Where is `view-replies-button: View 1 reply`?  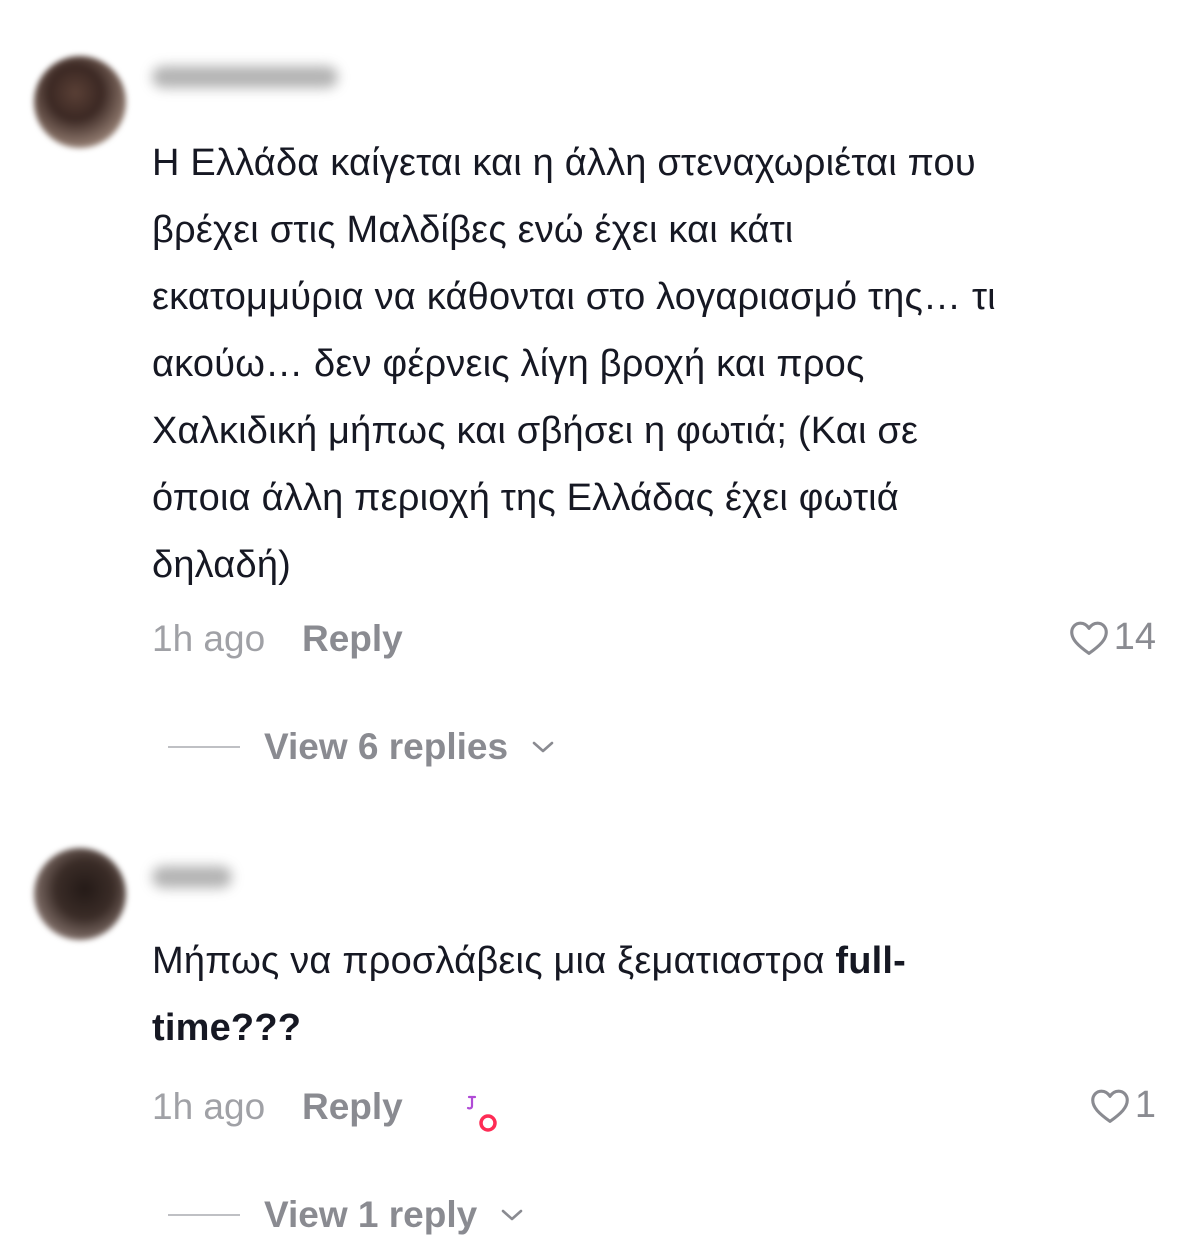 view-replies-button: View 1 reply is located at coordinates (346, 1215).